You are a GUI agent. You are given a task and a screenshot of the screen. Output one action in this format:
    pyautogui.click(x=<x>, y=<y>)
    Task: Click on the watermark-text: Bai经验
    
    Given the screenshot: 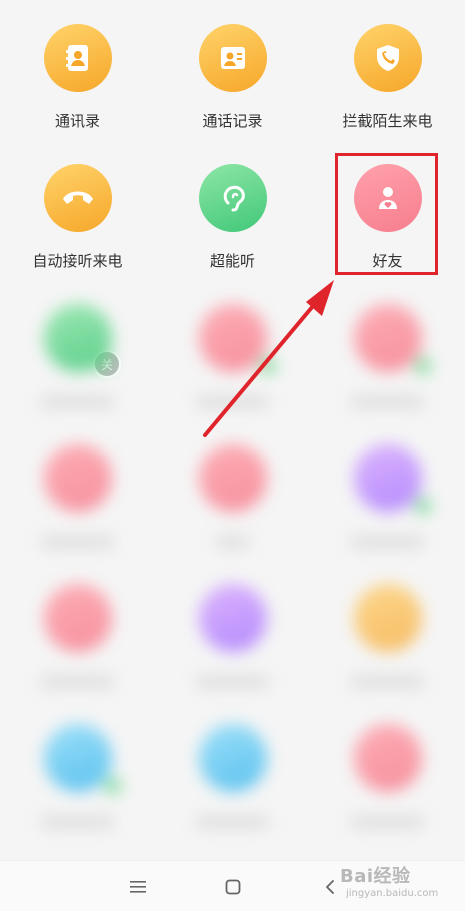 What is the action you would take?
    pyautogui.click(x=375, y=876)
    